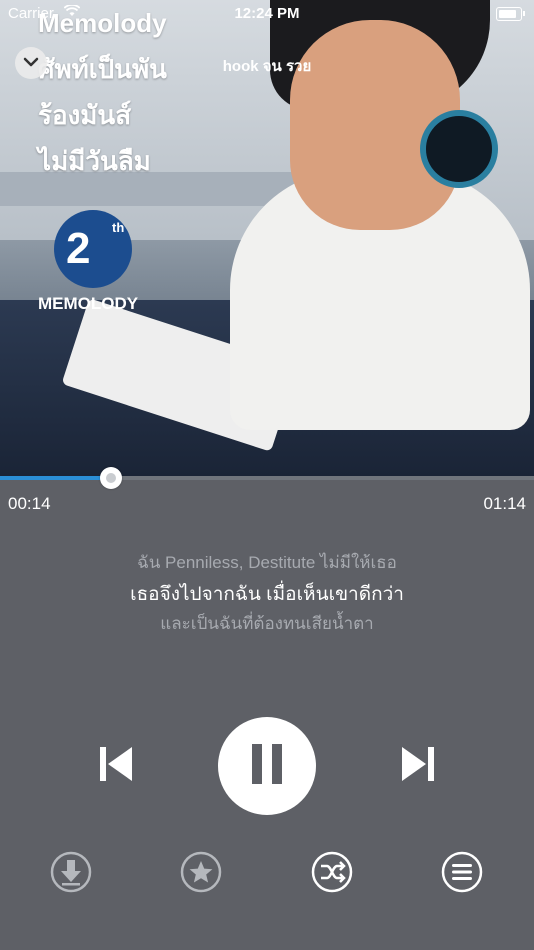  I want to click on poster-line: ไม่มีวันลืม, so click(94, 161).